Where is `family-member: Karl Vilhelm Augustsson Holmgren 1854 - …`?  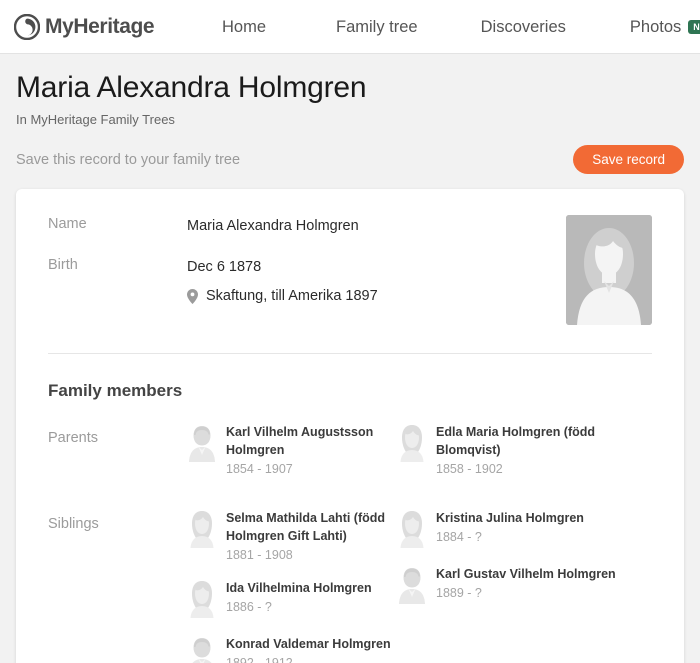 family-member: Karl Vilhelm Augustsson Holmgren 1854 - … is located at coordinates (292, 449).